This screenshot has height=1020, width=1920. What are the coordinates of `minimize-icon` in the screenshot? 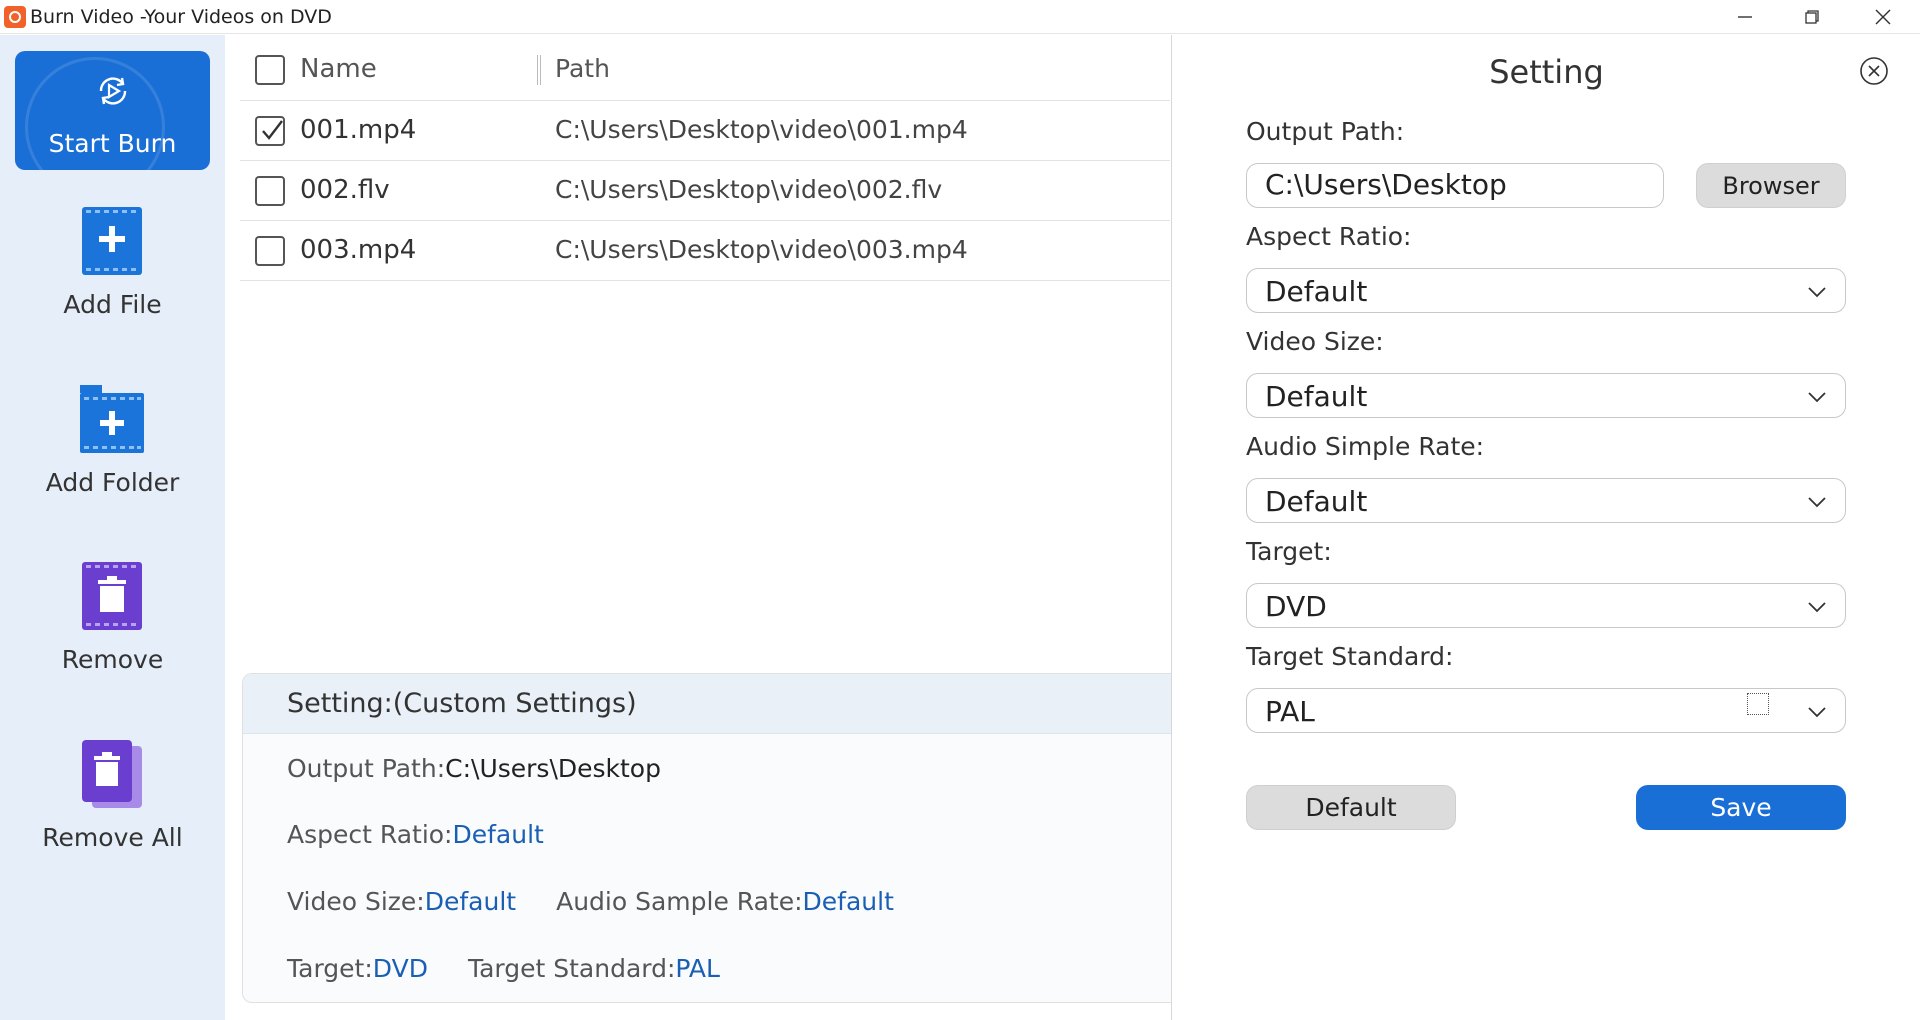 It's located at (1745, 17).